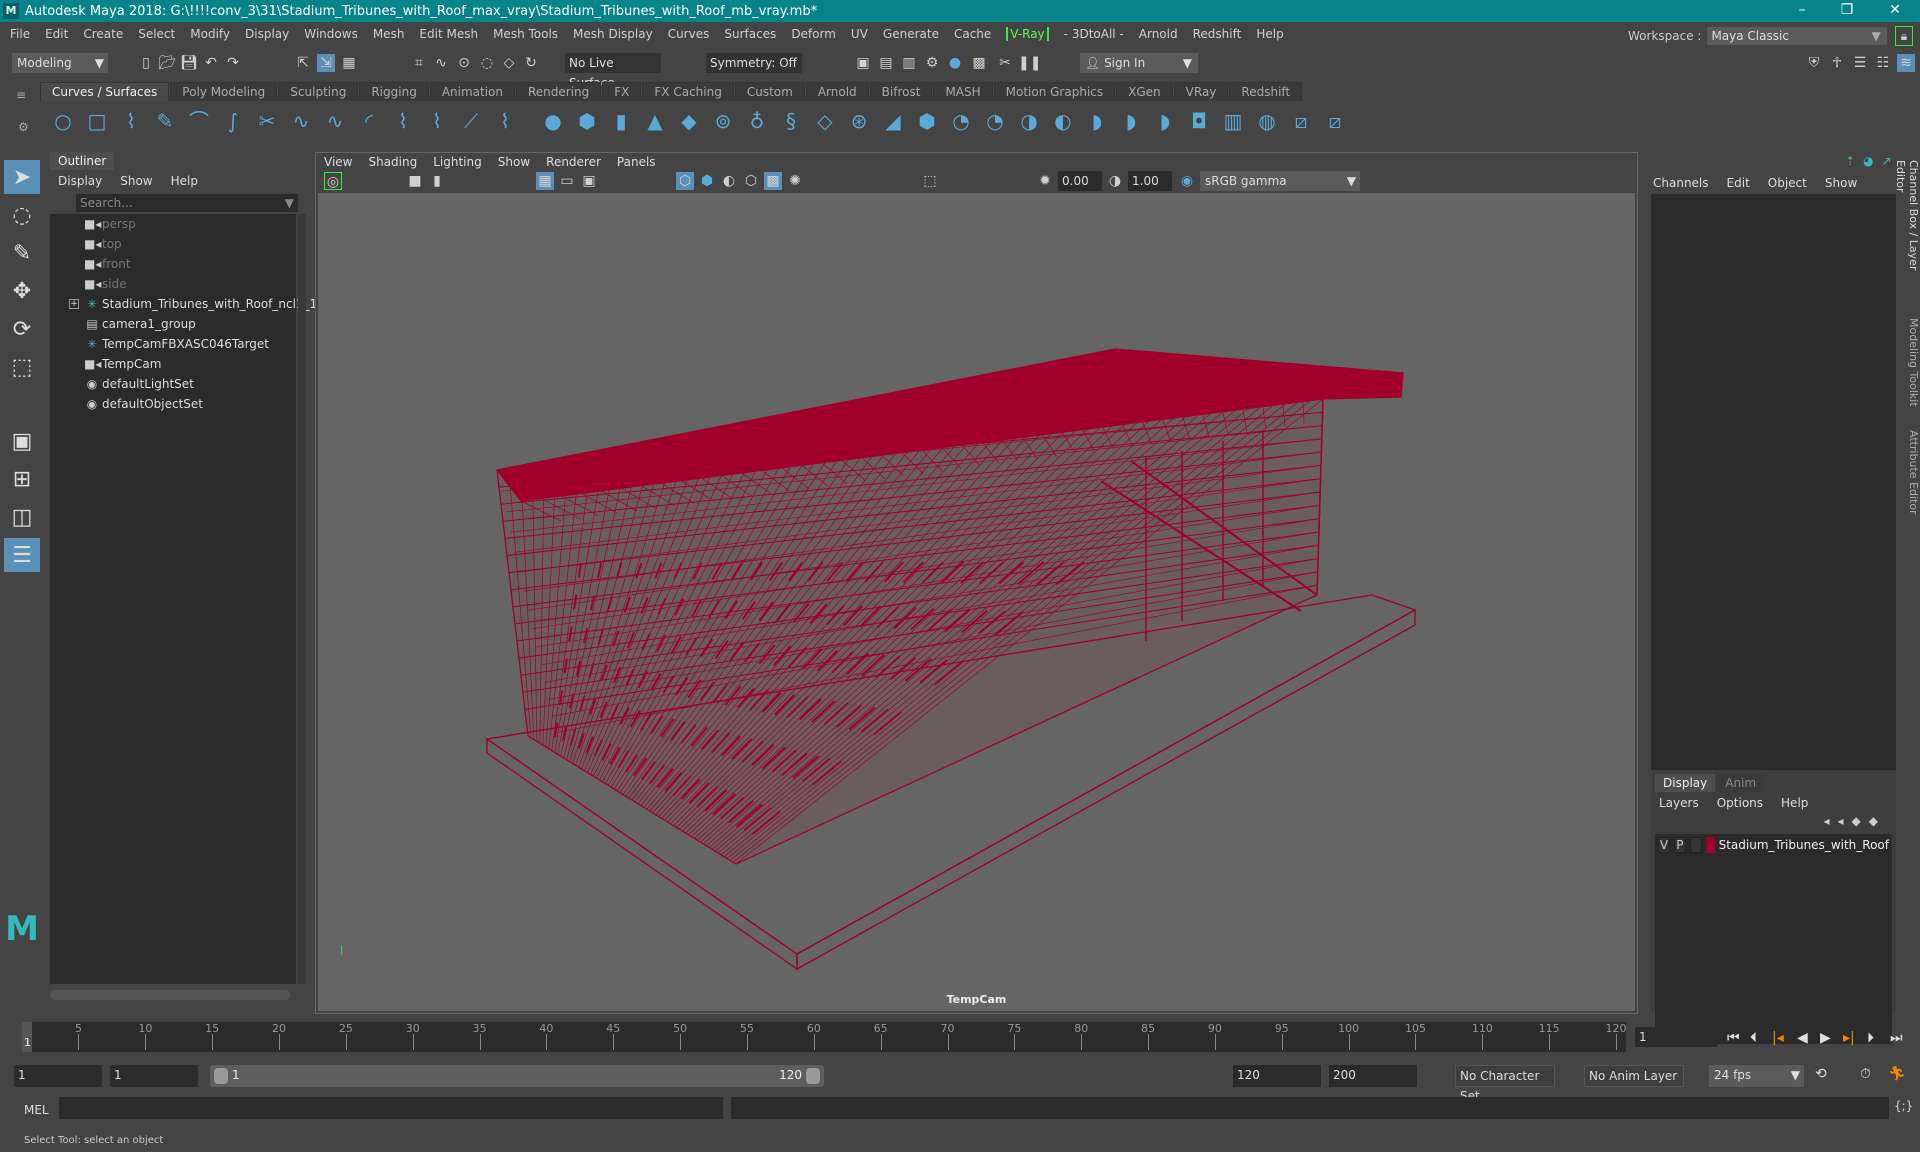  I want to click on undo-icon: ↶, so click(211, 63).